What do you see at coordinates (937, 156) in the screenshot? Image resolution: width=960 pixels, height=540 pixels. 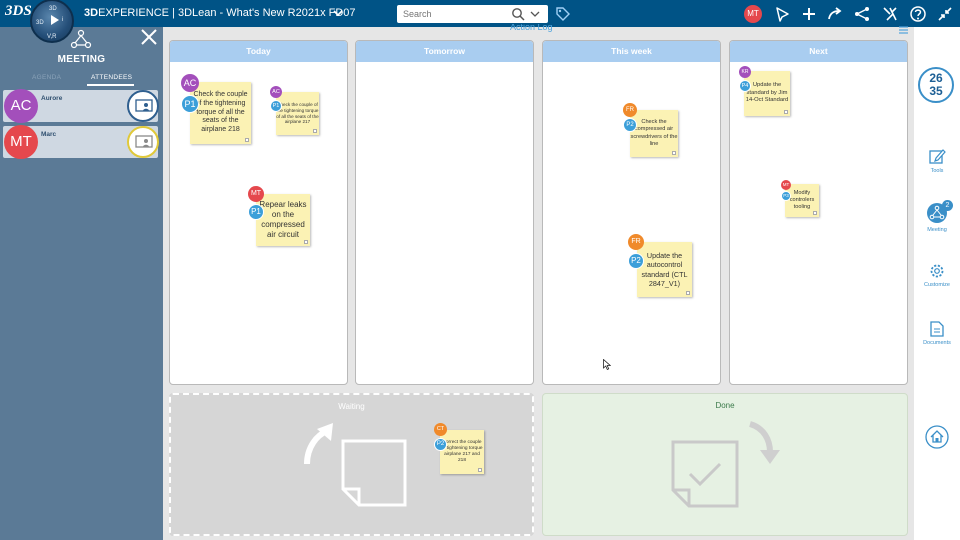 I see `tools-edit-icon` at bounding box center [937, 156].